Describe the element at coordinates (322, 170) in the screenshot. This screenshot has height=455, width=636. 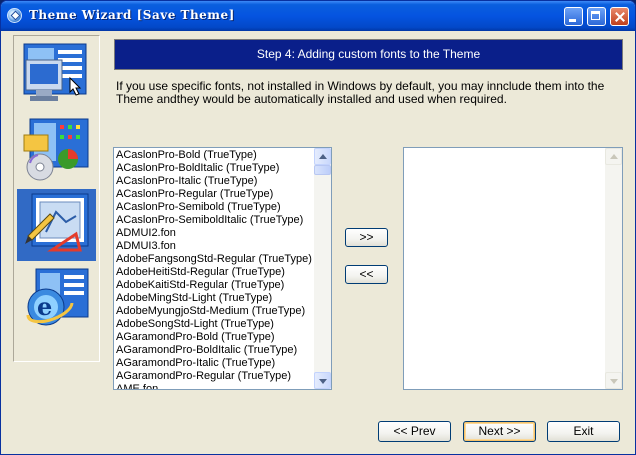
I see `scroll-thumb` at that location.